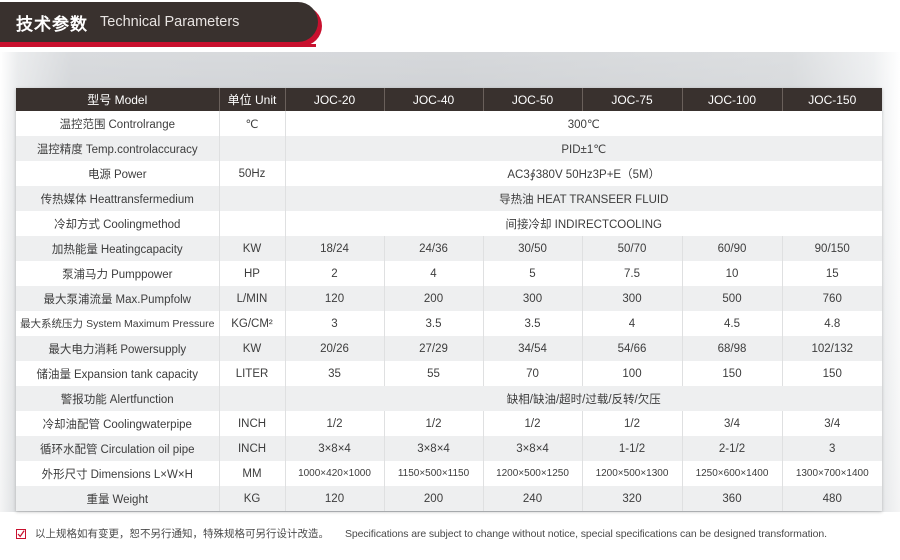  Describe the element at coordinates (69, 449) in the screenshot. I see `row-label-cn: 循环水配管` at that location.